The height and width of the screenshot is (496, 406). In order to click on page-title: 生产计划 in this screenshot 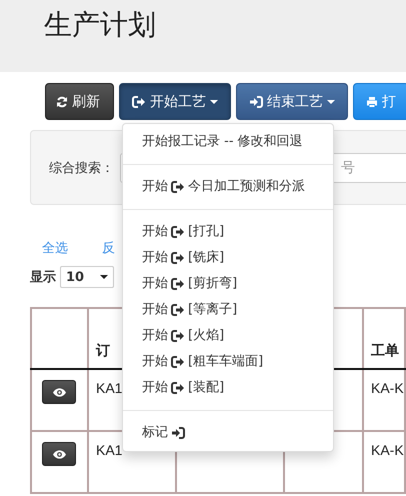, I will do `click(100, 25)`.